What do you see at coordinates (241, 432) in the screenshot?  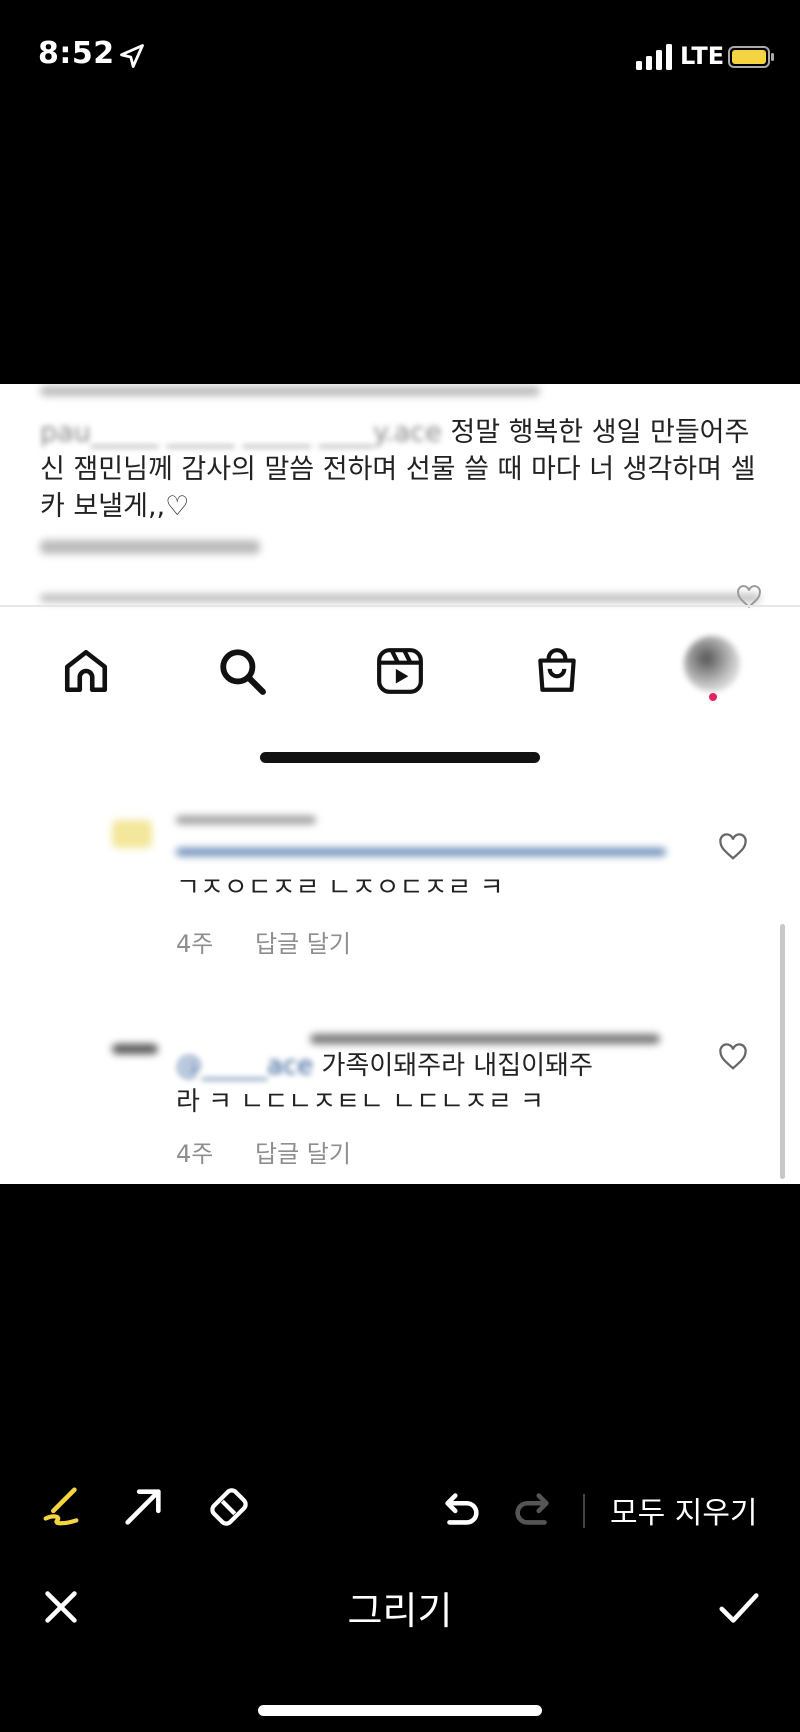 I see `blurred-username: pau_____ _____ _____ ____y.ace` at bounding box center [241, 432].